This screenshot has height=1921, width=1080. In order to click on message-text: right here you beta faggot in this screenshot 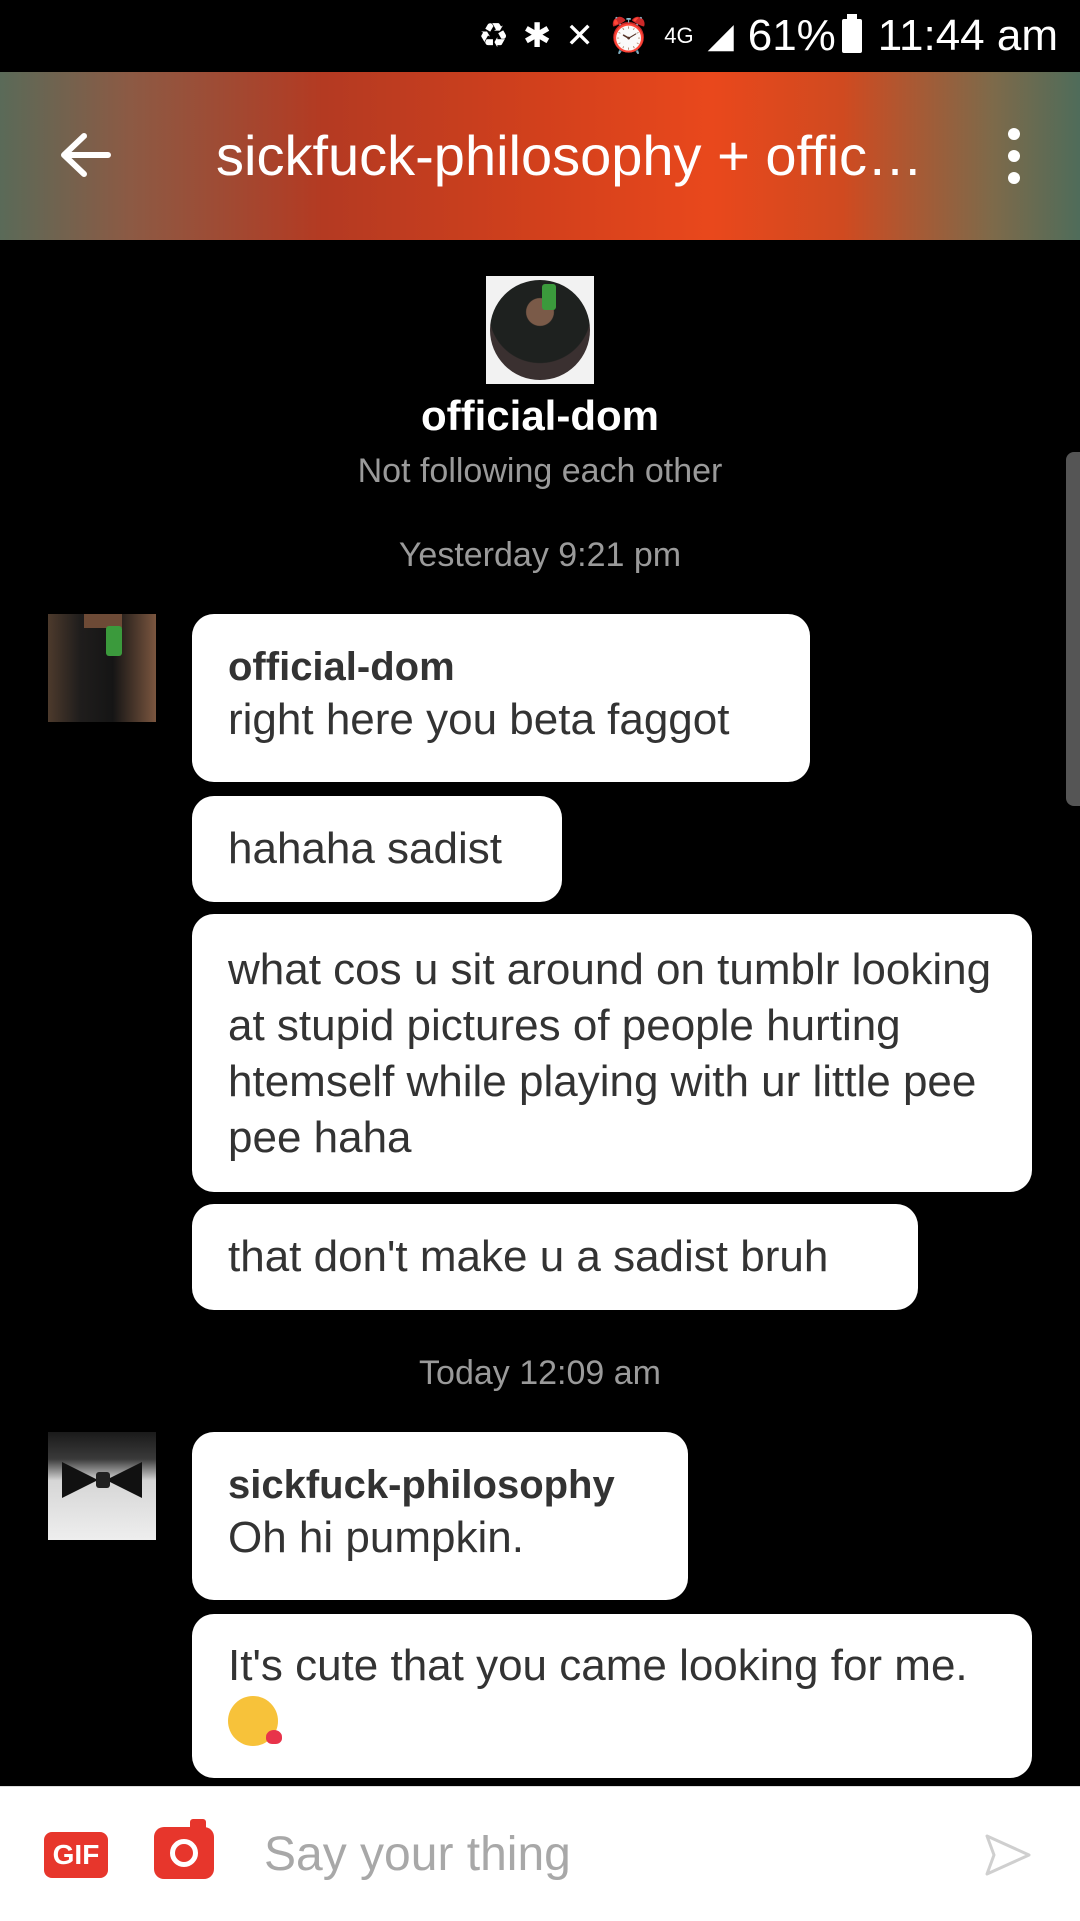, I will do `click(479, 719)`.